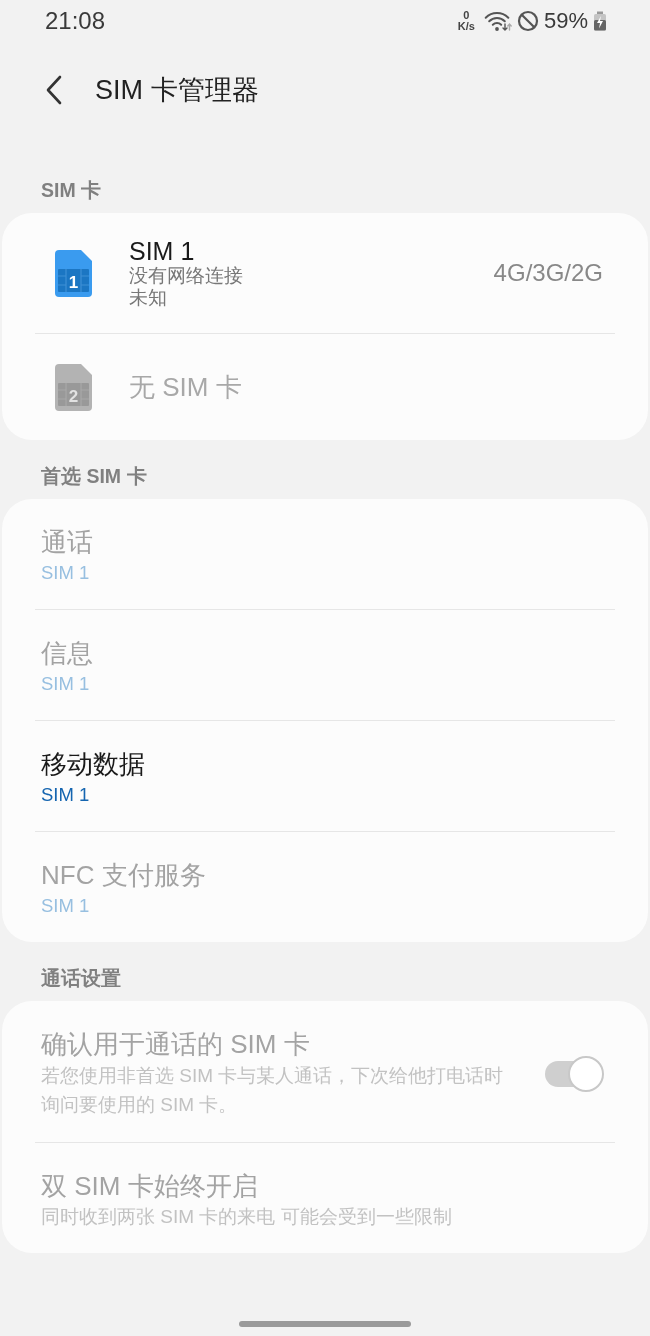 Image resolution: width=650 pixels, height=1336 pixels. What do you see at coordinates (527, 21) in the screenshot?
I see `do-not-disturb-icon` at bounding box center [527, 21].